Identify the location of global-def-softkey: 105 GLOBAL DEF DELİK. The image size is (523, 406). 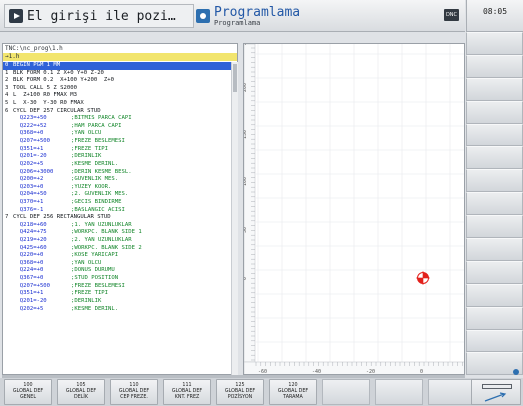
(81, 392).